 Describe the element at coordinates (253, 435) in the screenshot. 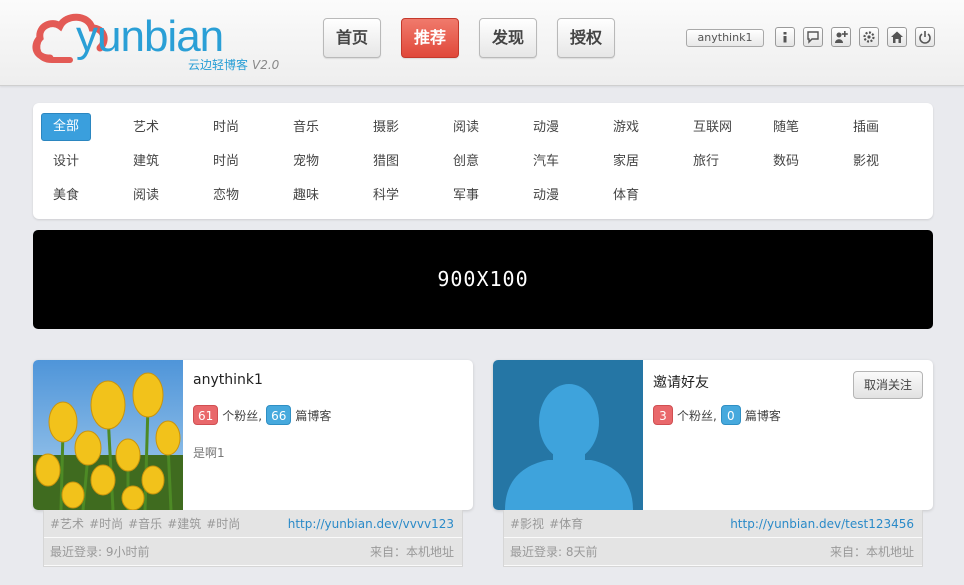

I see `user-card: anythink1 61 个粉丝, 66 篇博客 是啊1` at that location.